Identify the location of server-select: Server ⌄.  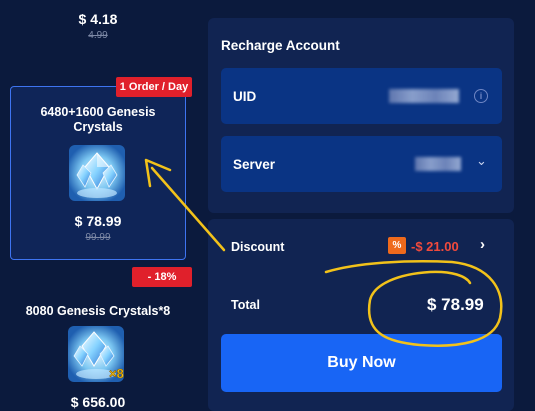
(361, 164).